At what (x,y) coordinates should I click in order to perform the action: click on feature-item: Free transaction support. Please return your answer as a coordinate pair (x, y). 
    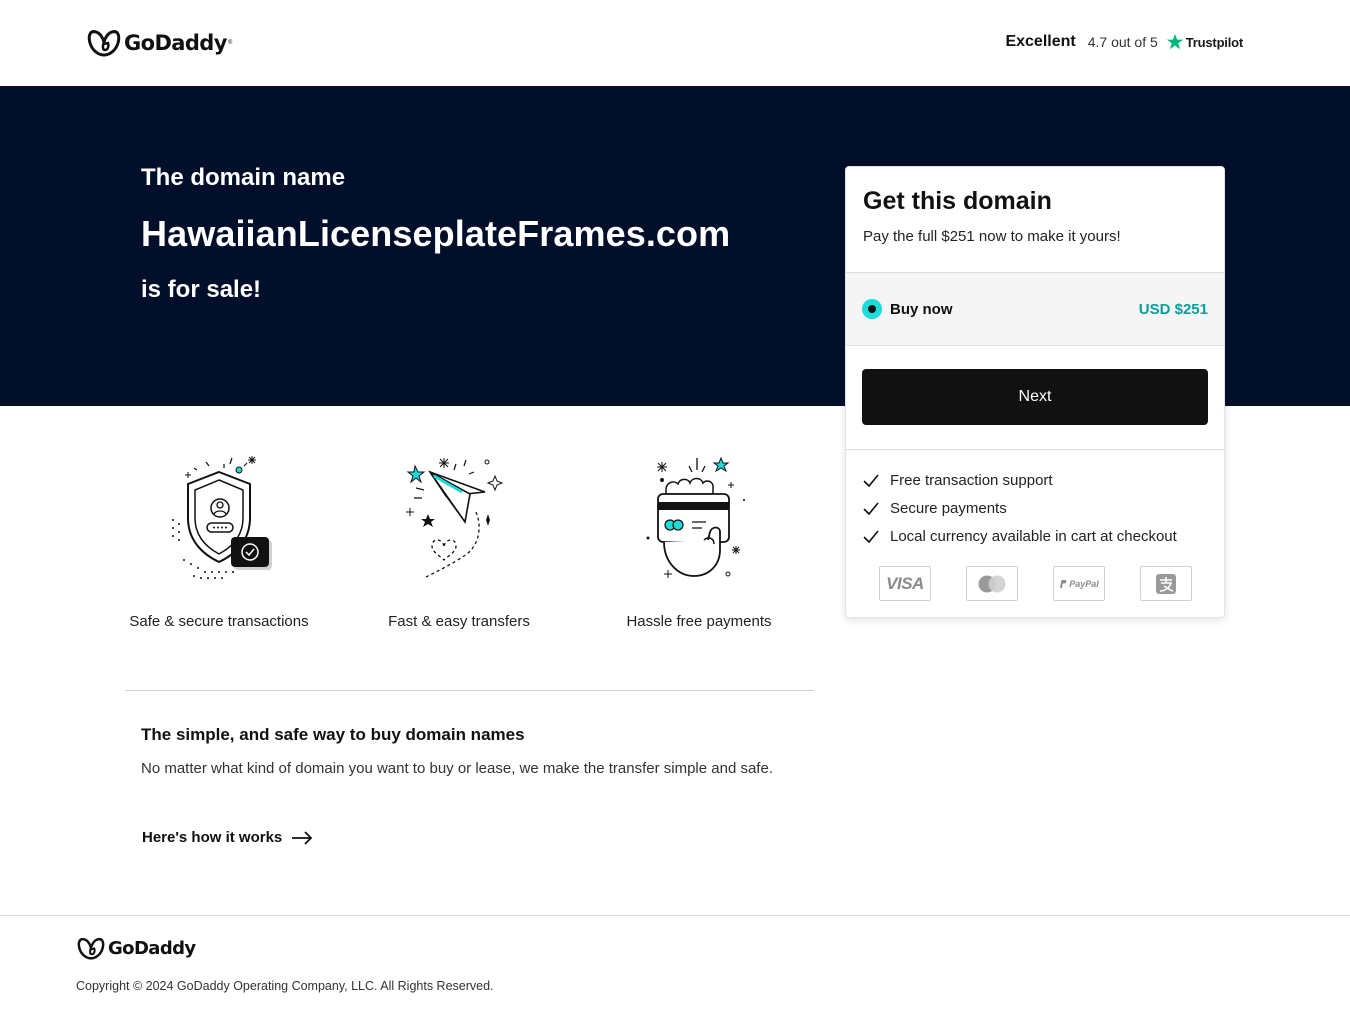
    Looking at the image, I should click on (958, 480).